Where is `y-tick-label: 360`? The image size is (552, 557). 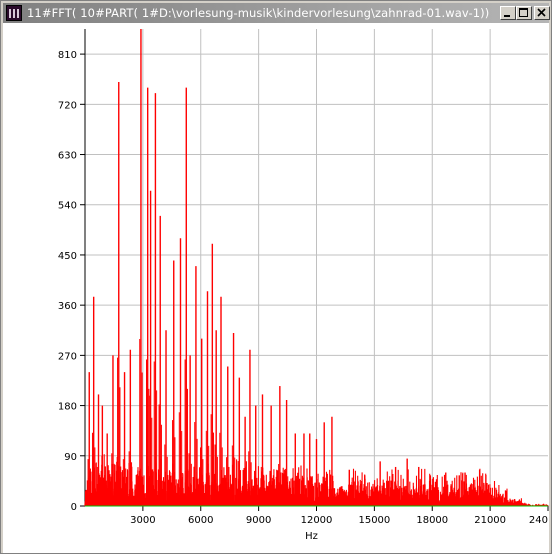 y-tick-label: 360 is located at coordinates (67, 306).